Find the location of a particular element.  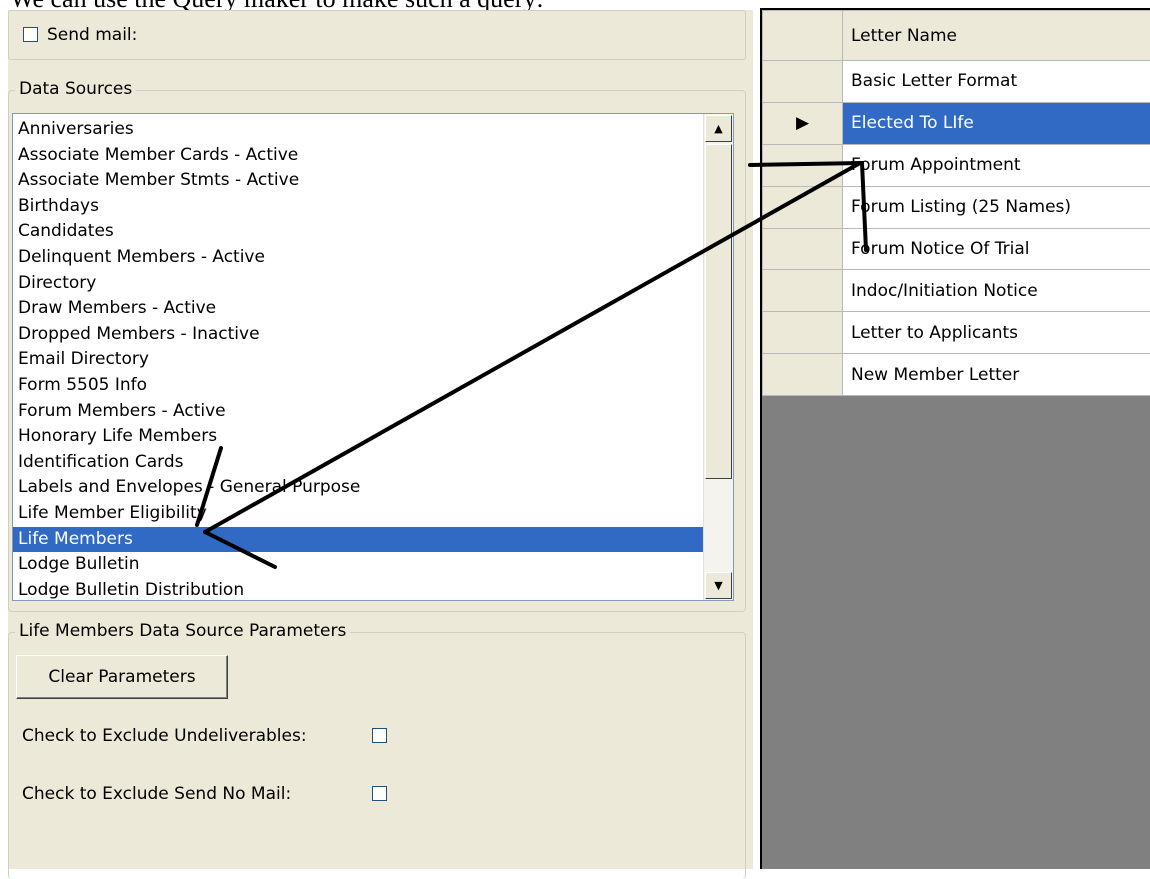

letter-name-cell: Forum Appointment is located at coordinates (996, 165).